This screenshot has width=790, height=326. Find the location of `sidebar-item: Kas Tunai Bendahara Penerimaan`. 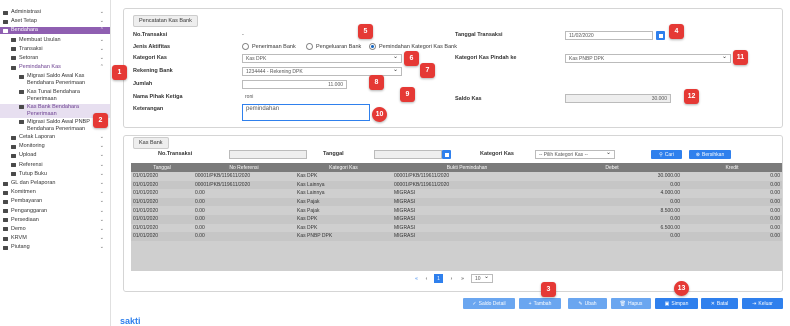

sidebar-item: Kas Tunai Bendahara Penerimaan is located at coordinates (55, 96).